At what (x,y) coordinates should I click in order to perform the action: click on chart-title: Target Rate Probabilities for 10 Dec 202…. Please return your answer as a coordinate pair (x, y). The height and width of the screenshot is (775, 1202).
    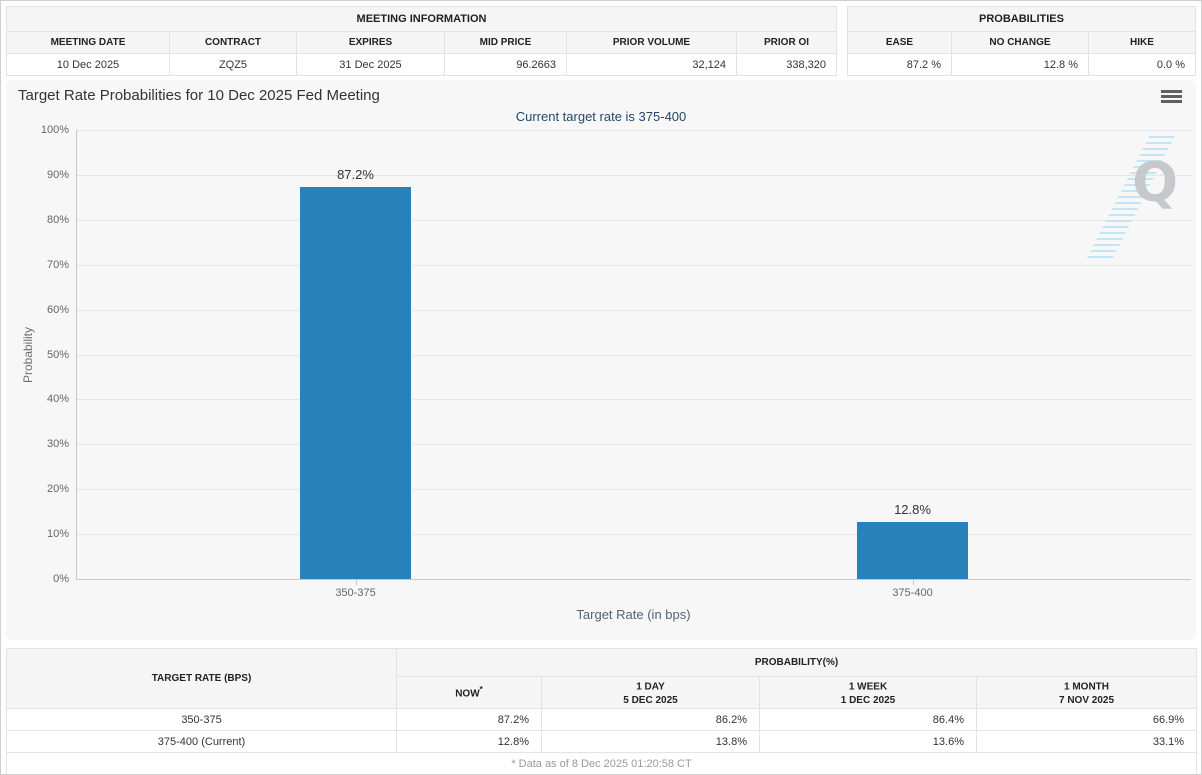
    Looking at the image, I should click on (199, 95).